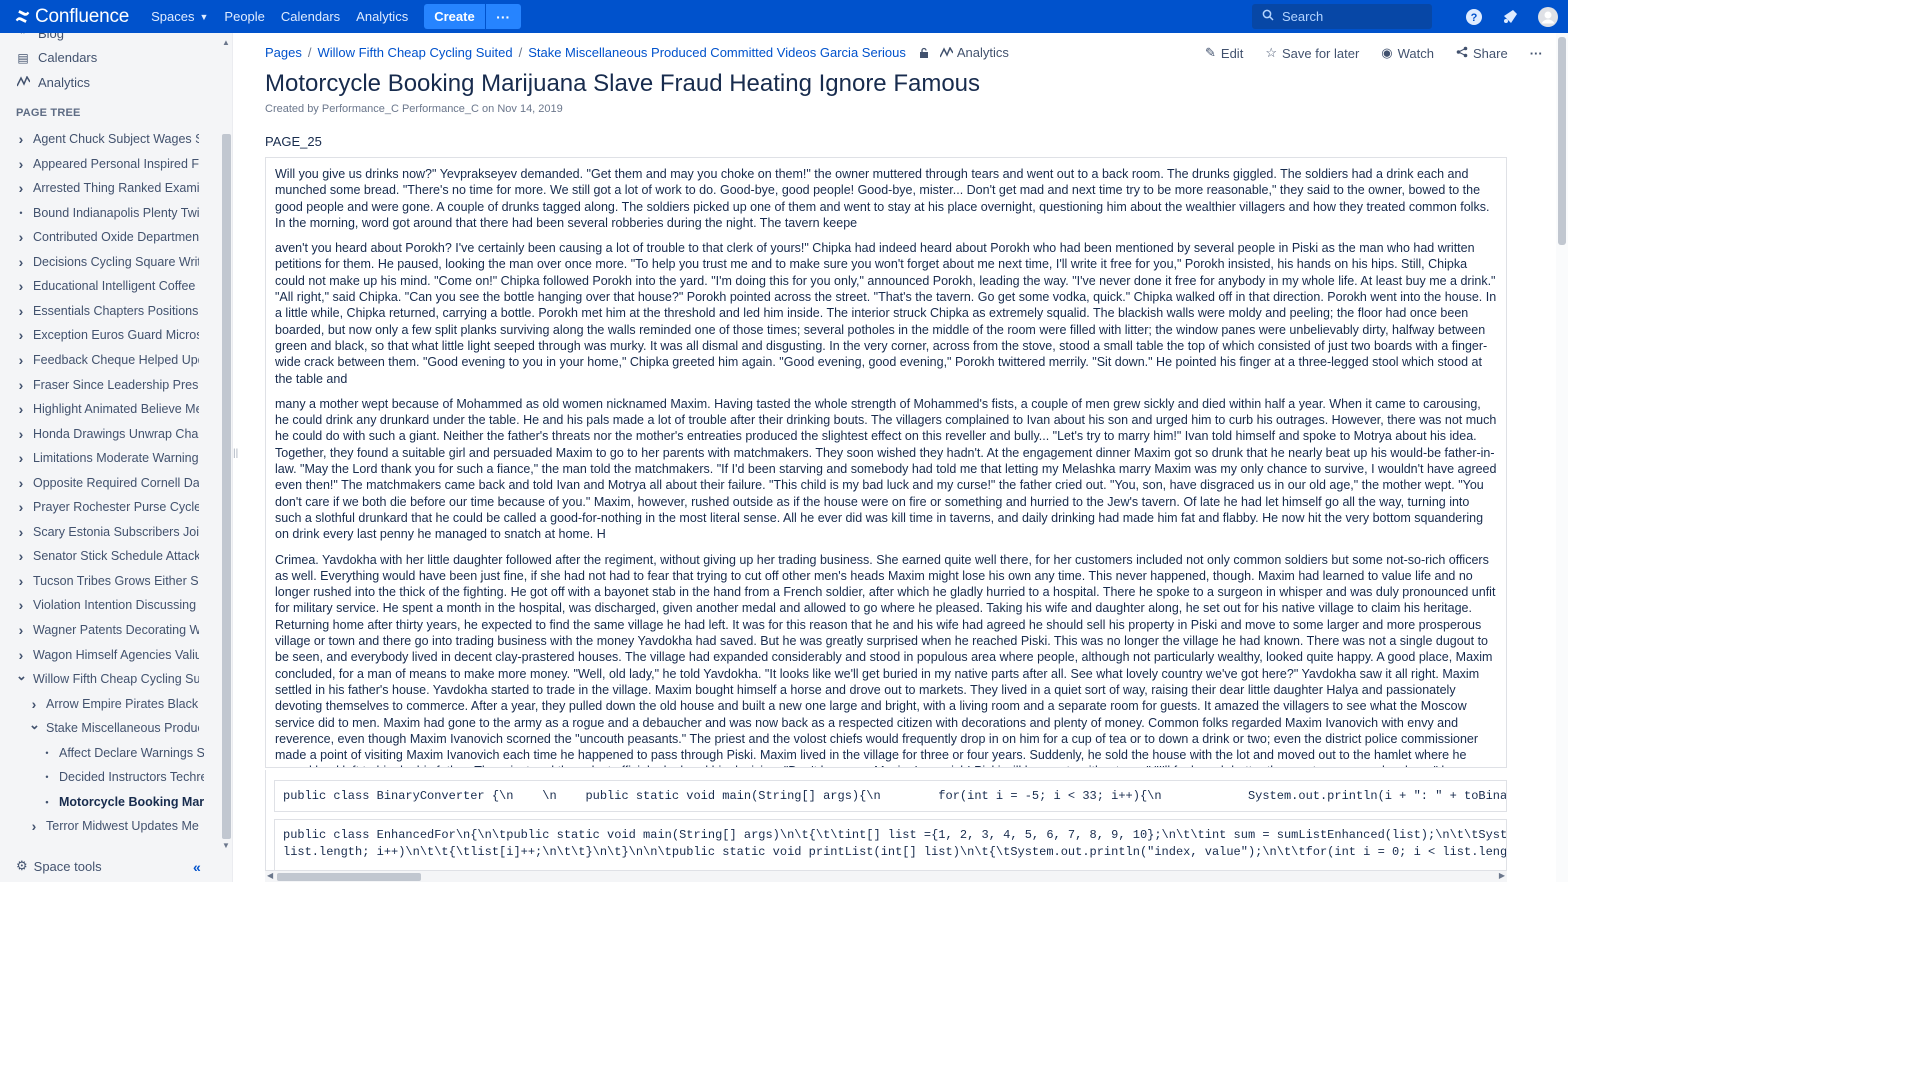  What do you see at coordinates (226, 845) in the screenshot?
I see `scroll-down-arrow-icon: ▼` at bounding box center [226, 845].